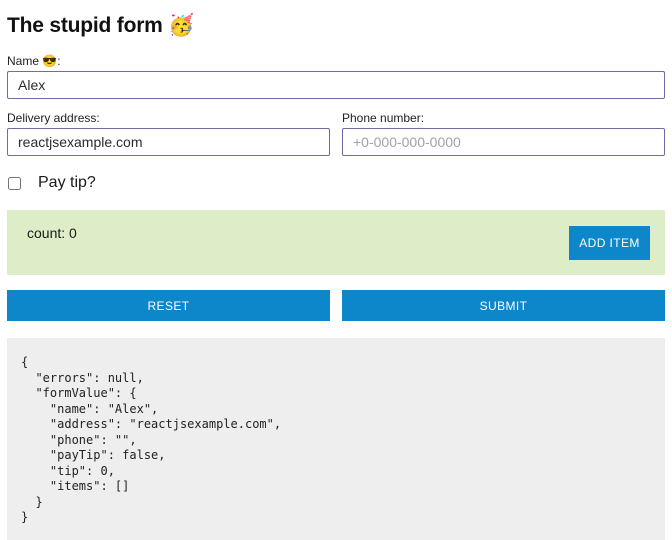  I want to click on items-panel: count: 0 ADD ITEM, so click(336, 242).